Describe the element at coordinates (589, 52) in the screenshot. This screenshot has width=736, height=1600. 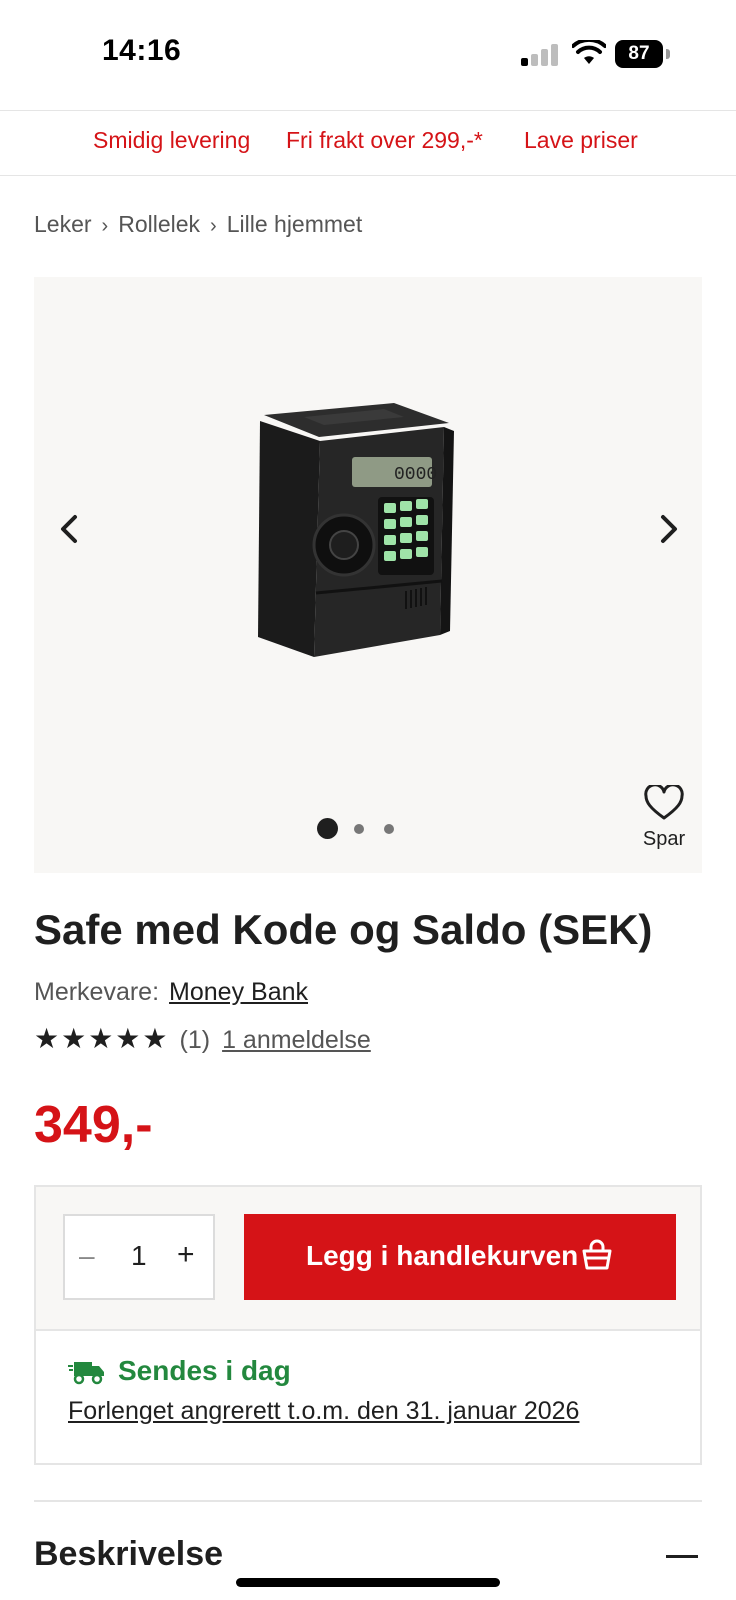
I see `wifi-icon` at that location.